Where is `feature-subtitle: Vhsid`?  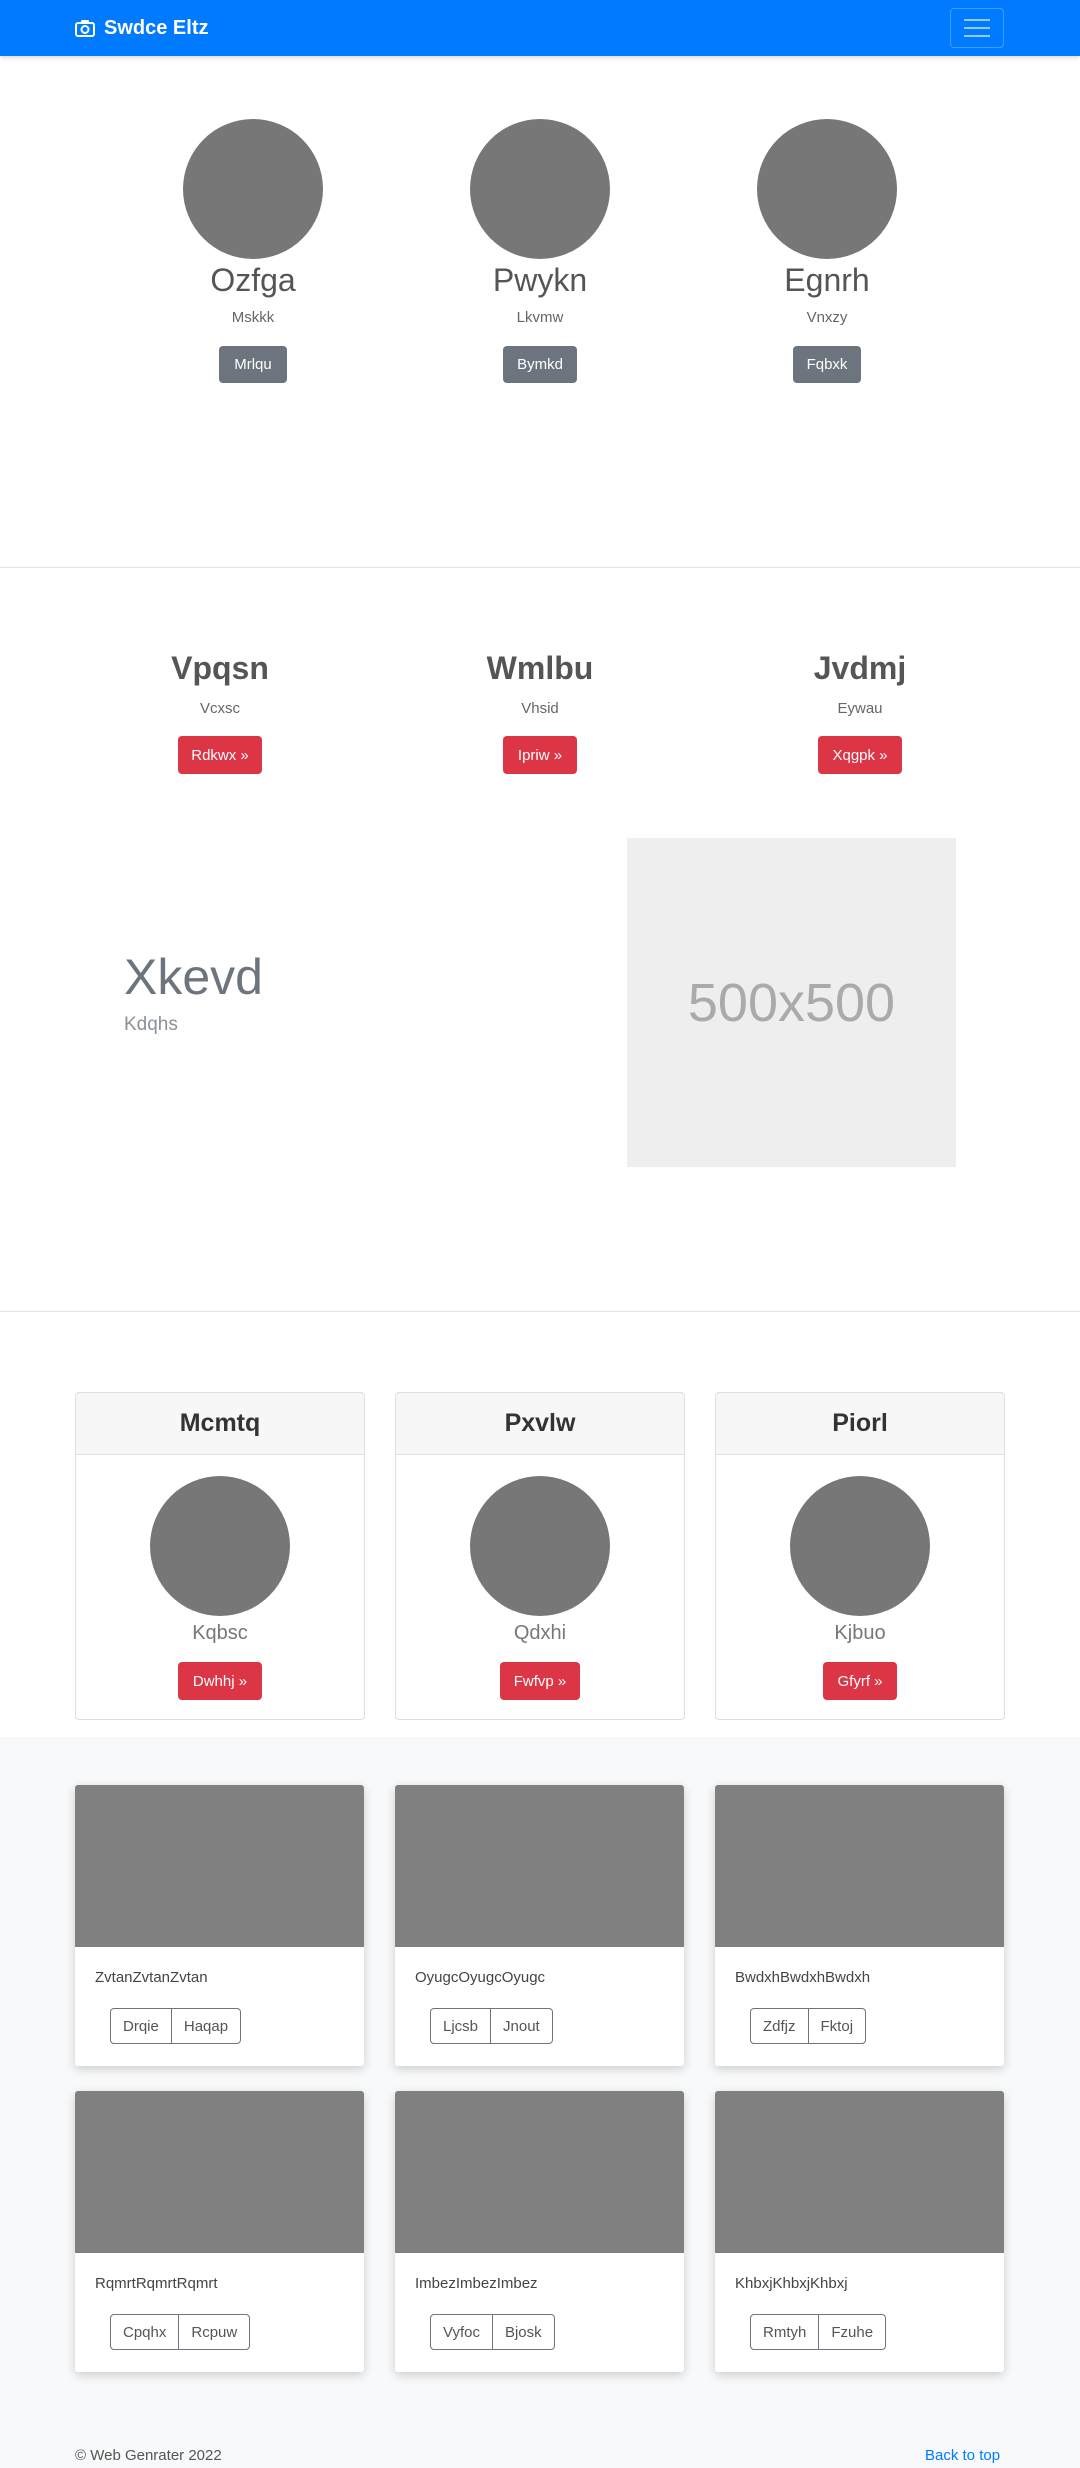 feature-subtitle: Vhsid is located at coordinates (540, 708).